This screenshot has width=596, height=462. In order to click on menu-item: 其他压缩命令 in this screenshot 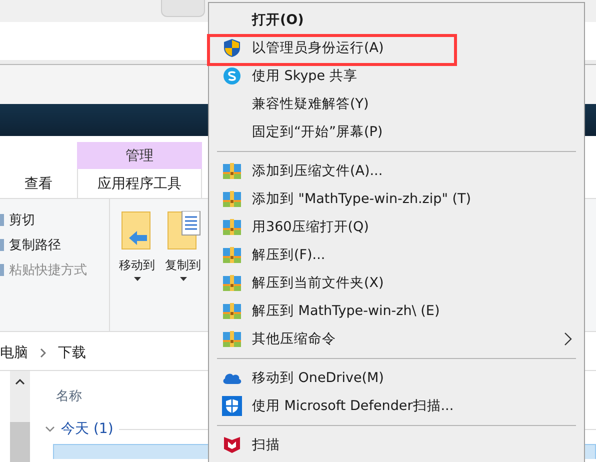, I will do `click(294, 339)`.